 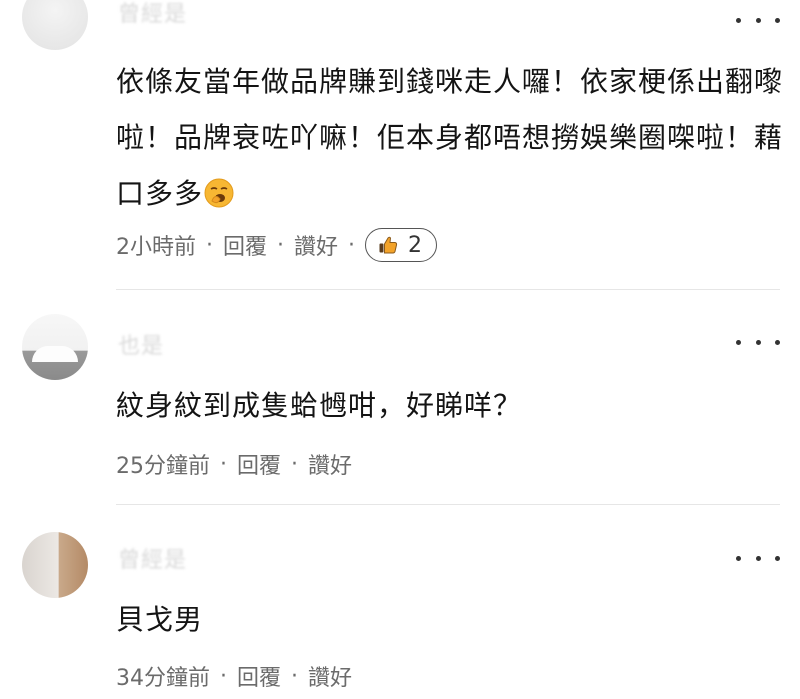 I want to click on like-count: 2, so click(x=415, y=245).